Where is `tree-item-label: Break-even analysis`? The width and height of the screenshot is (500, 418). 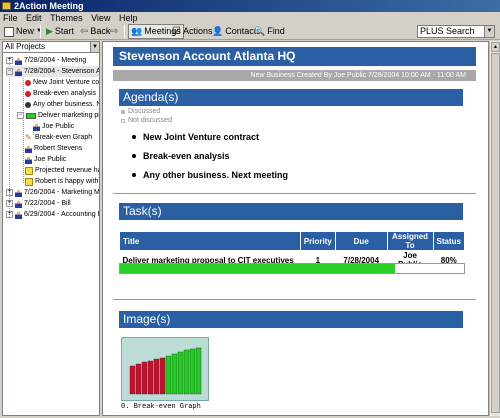
tree-item-label: Break-even analysis is located at coordinates (65, 93).